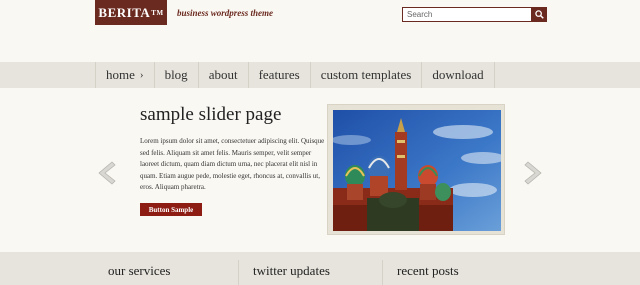 This screenshot has height=285, width=640. I want to click on nav-item-about: about, so click(222, 75).